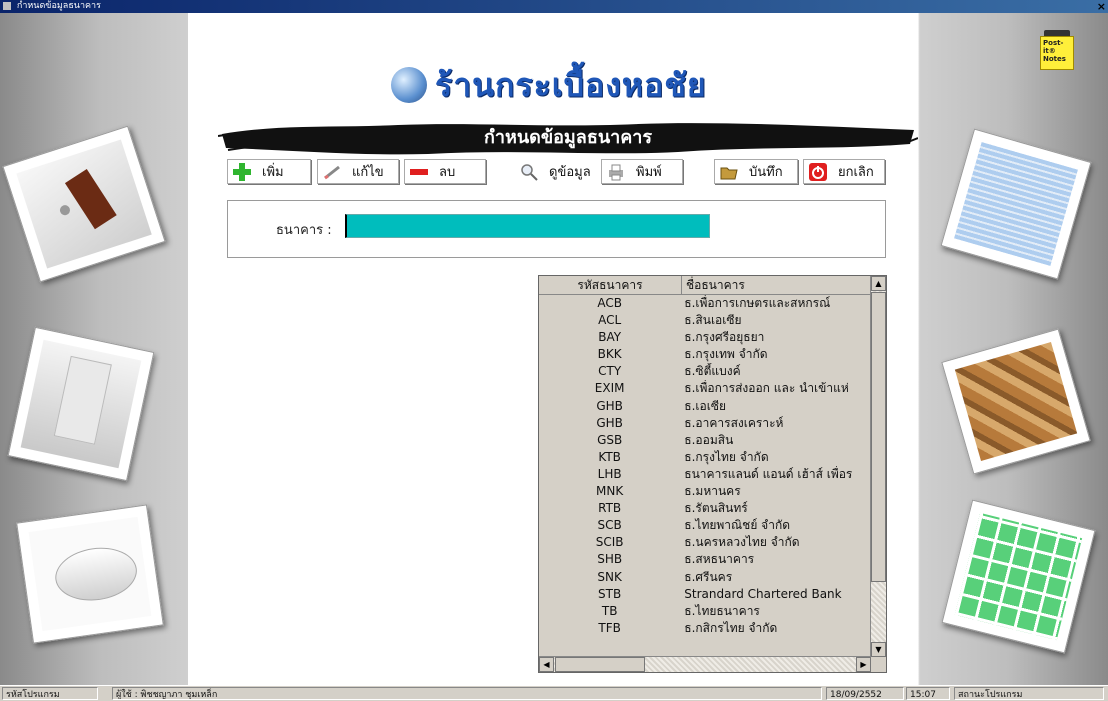  What do you see at coordinates (729, 172) in the screenshot?
I see `folder-icon` at bounding box center [729, 172].